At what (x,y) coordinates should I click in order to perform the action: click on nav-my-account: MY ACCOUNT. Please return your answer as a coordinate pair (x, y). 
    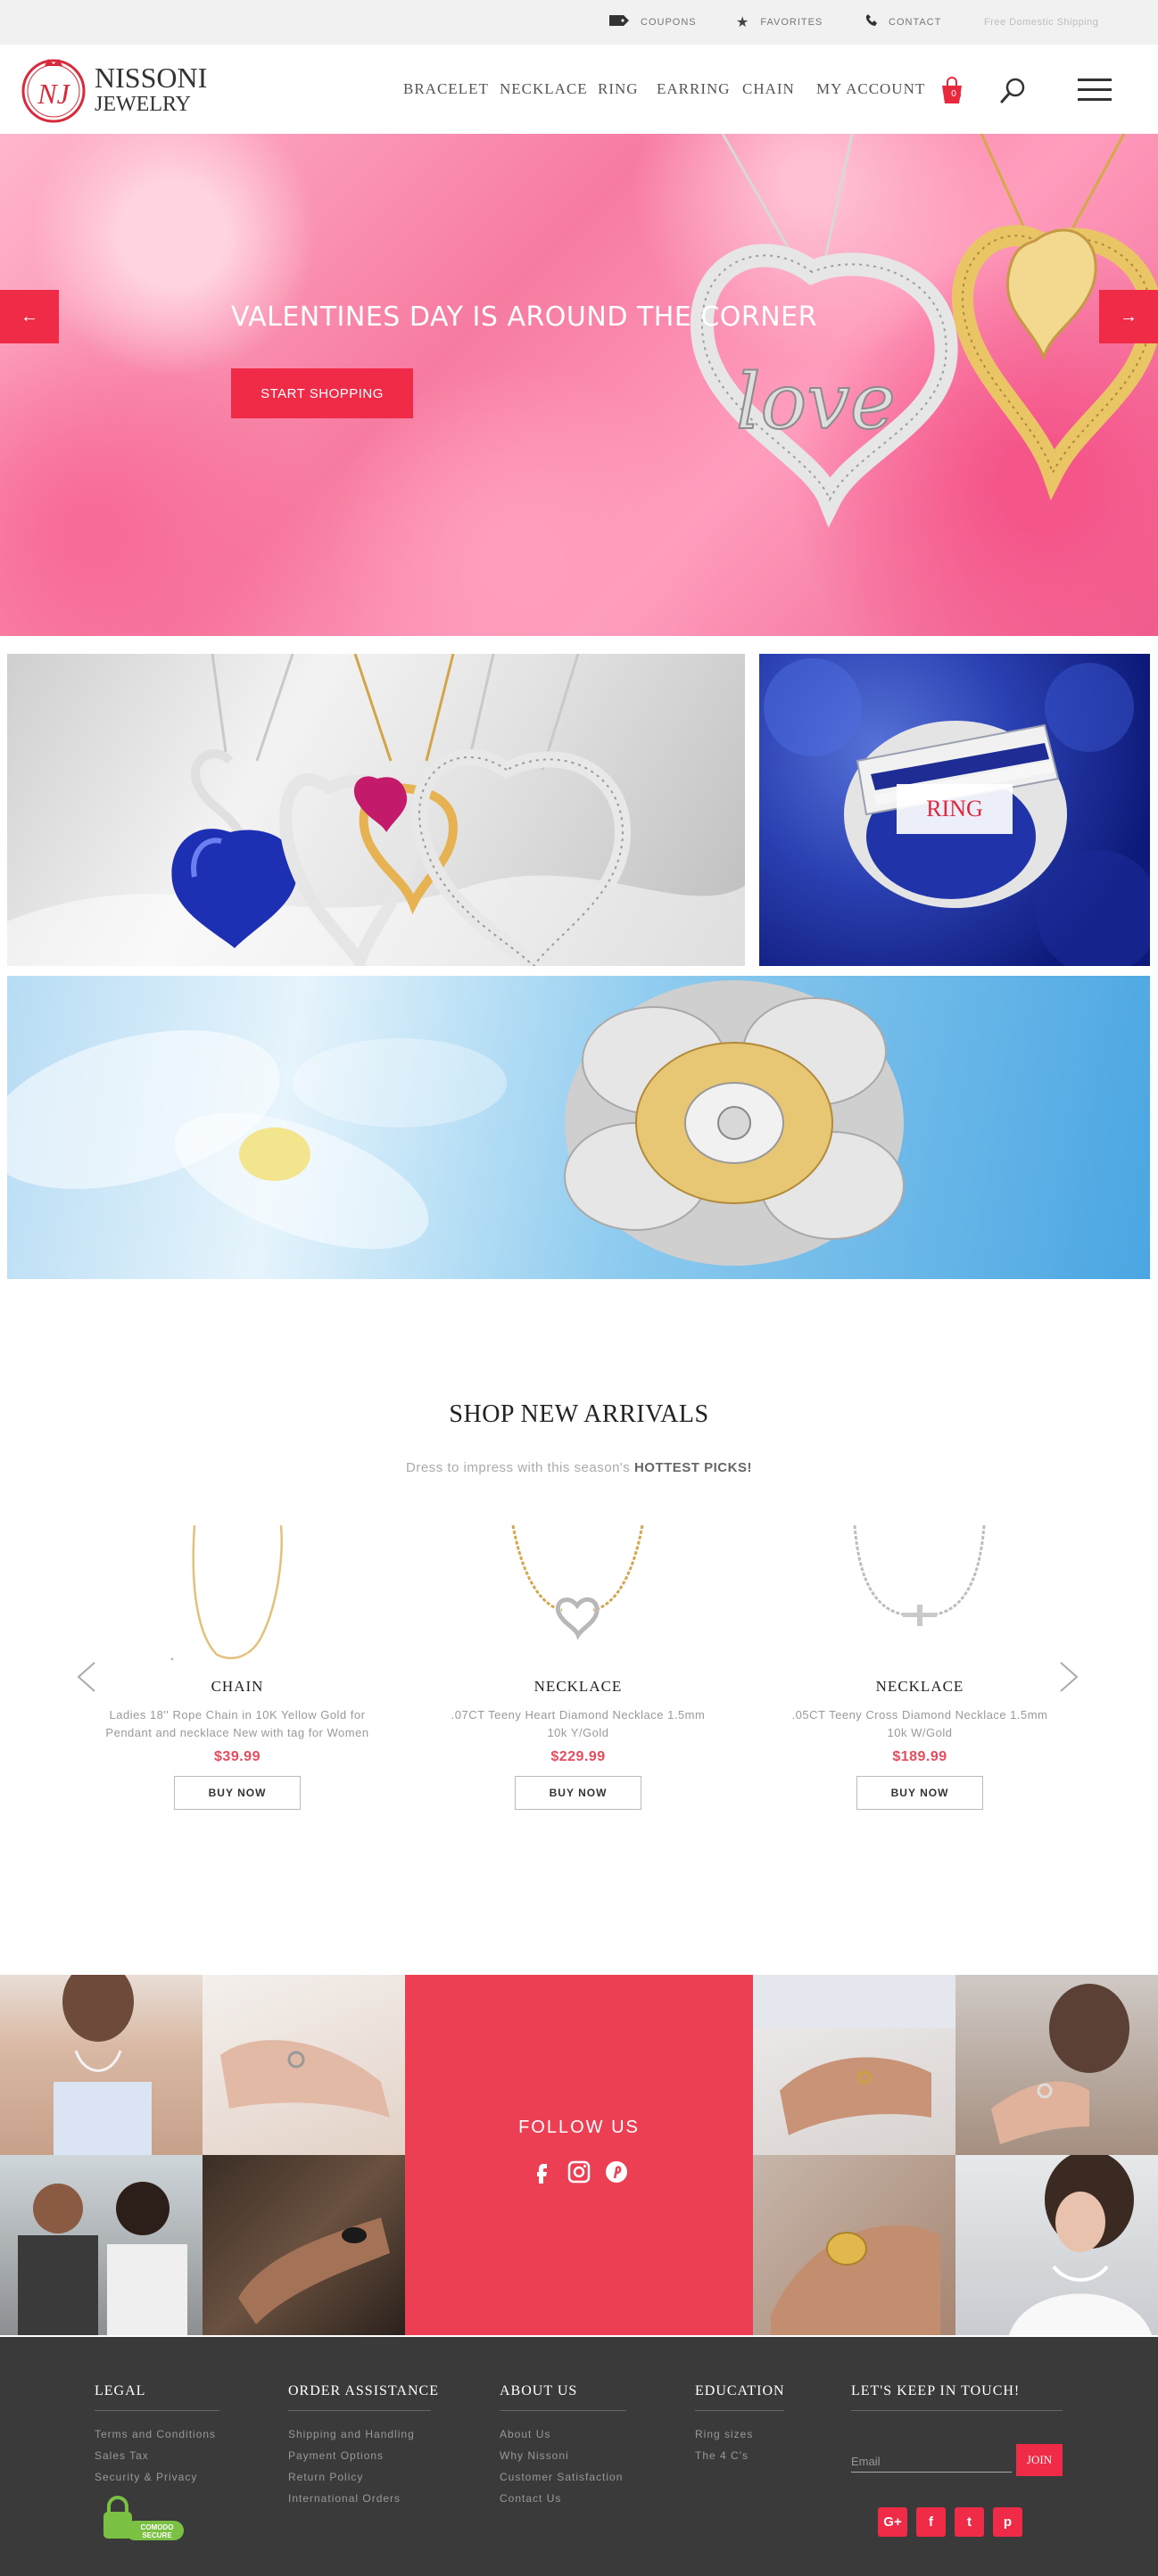
    Looking at the image, I should click on (870, 89).